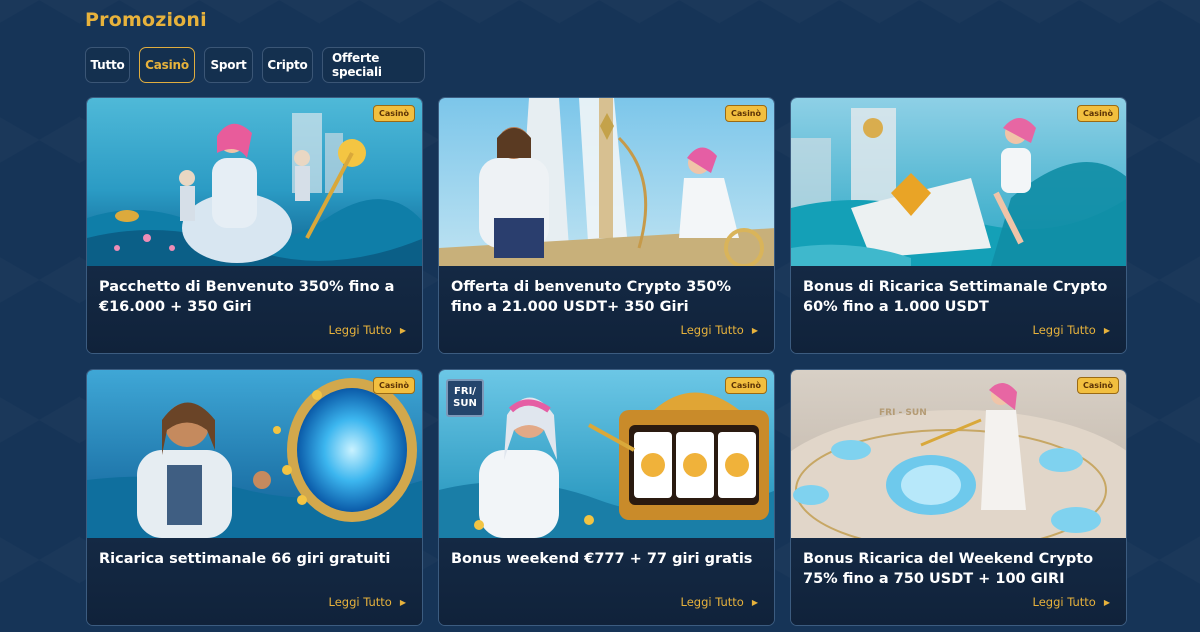  What do you see at coordinates (228, 65) in the screenshot?
I see `filter-sport: Sport` at bounding box center [228, 65].